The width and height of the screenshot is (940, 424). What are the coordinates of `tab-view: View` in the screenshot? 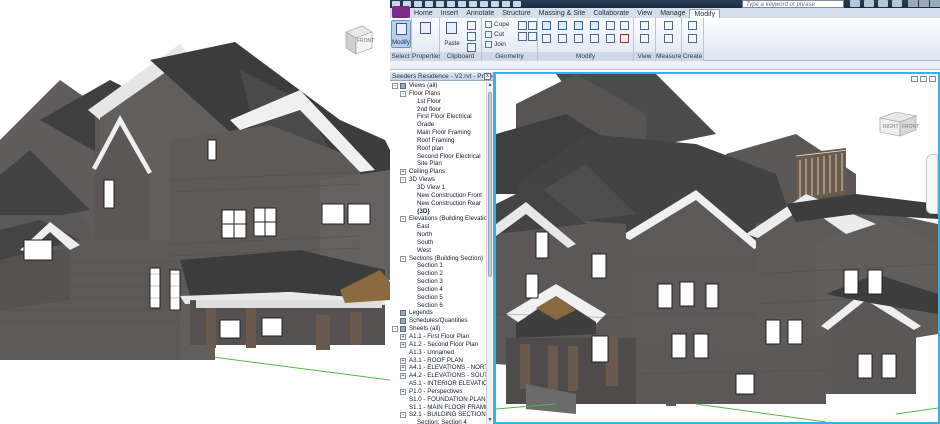 It's located at (644, 13).